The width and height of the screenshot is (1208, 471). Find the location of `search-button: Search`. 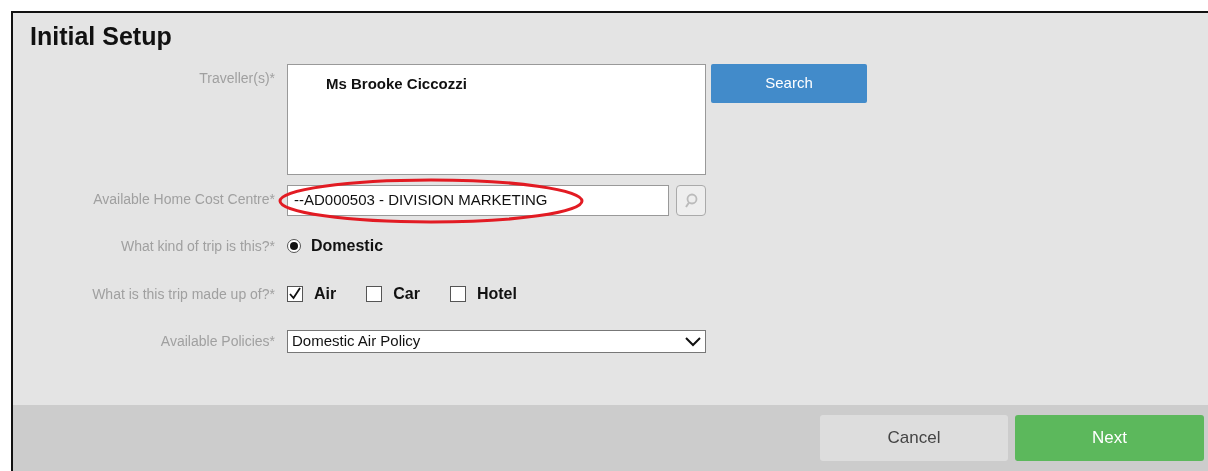

search-button: Search is located at coordinates (789, 83).